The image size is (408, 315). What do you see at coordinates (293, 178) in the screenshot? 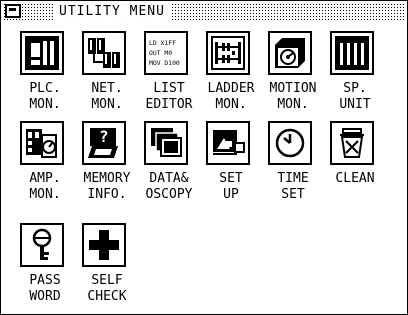
I see `item-label-line1: TIME` at bounding box center [293, 178].